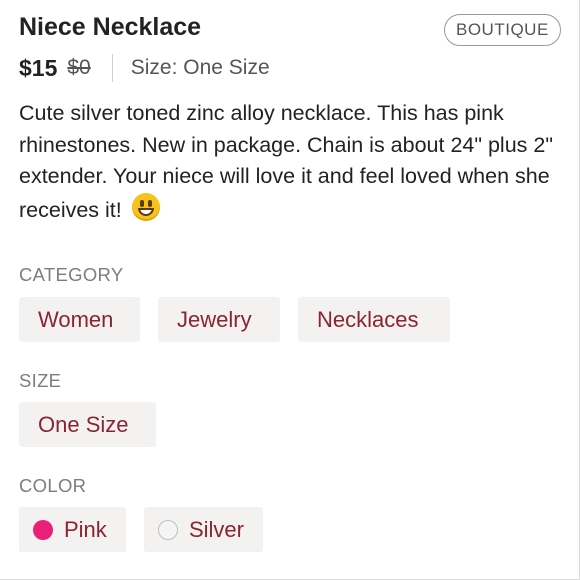 This screenshot has height=580, width=580. Describe the element at coordinates (71, 274) in the screenshot. I see `category-label: CATEGORY` at that location.